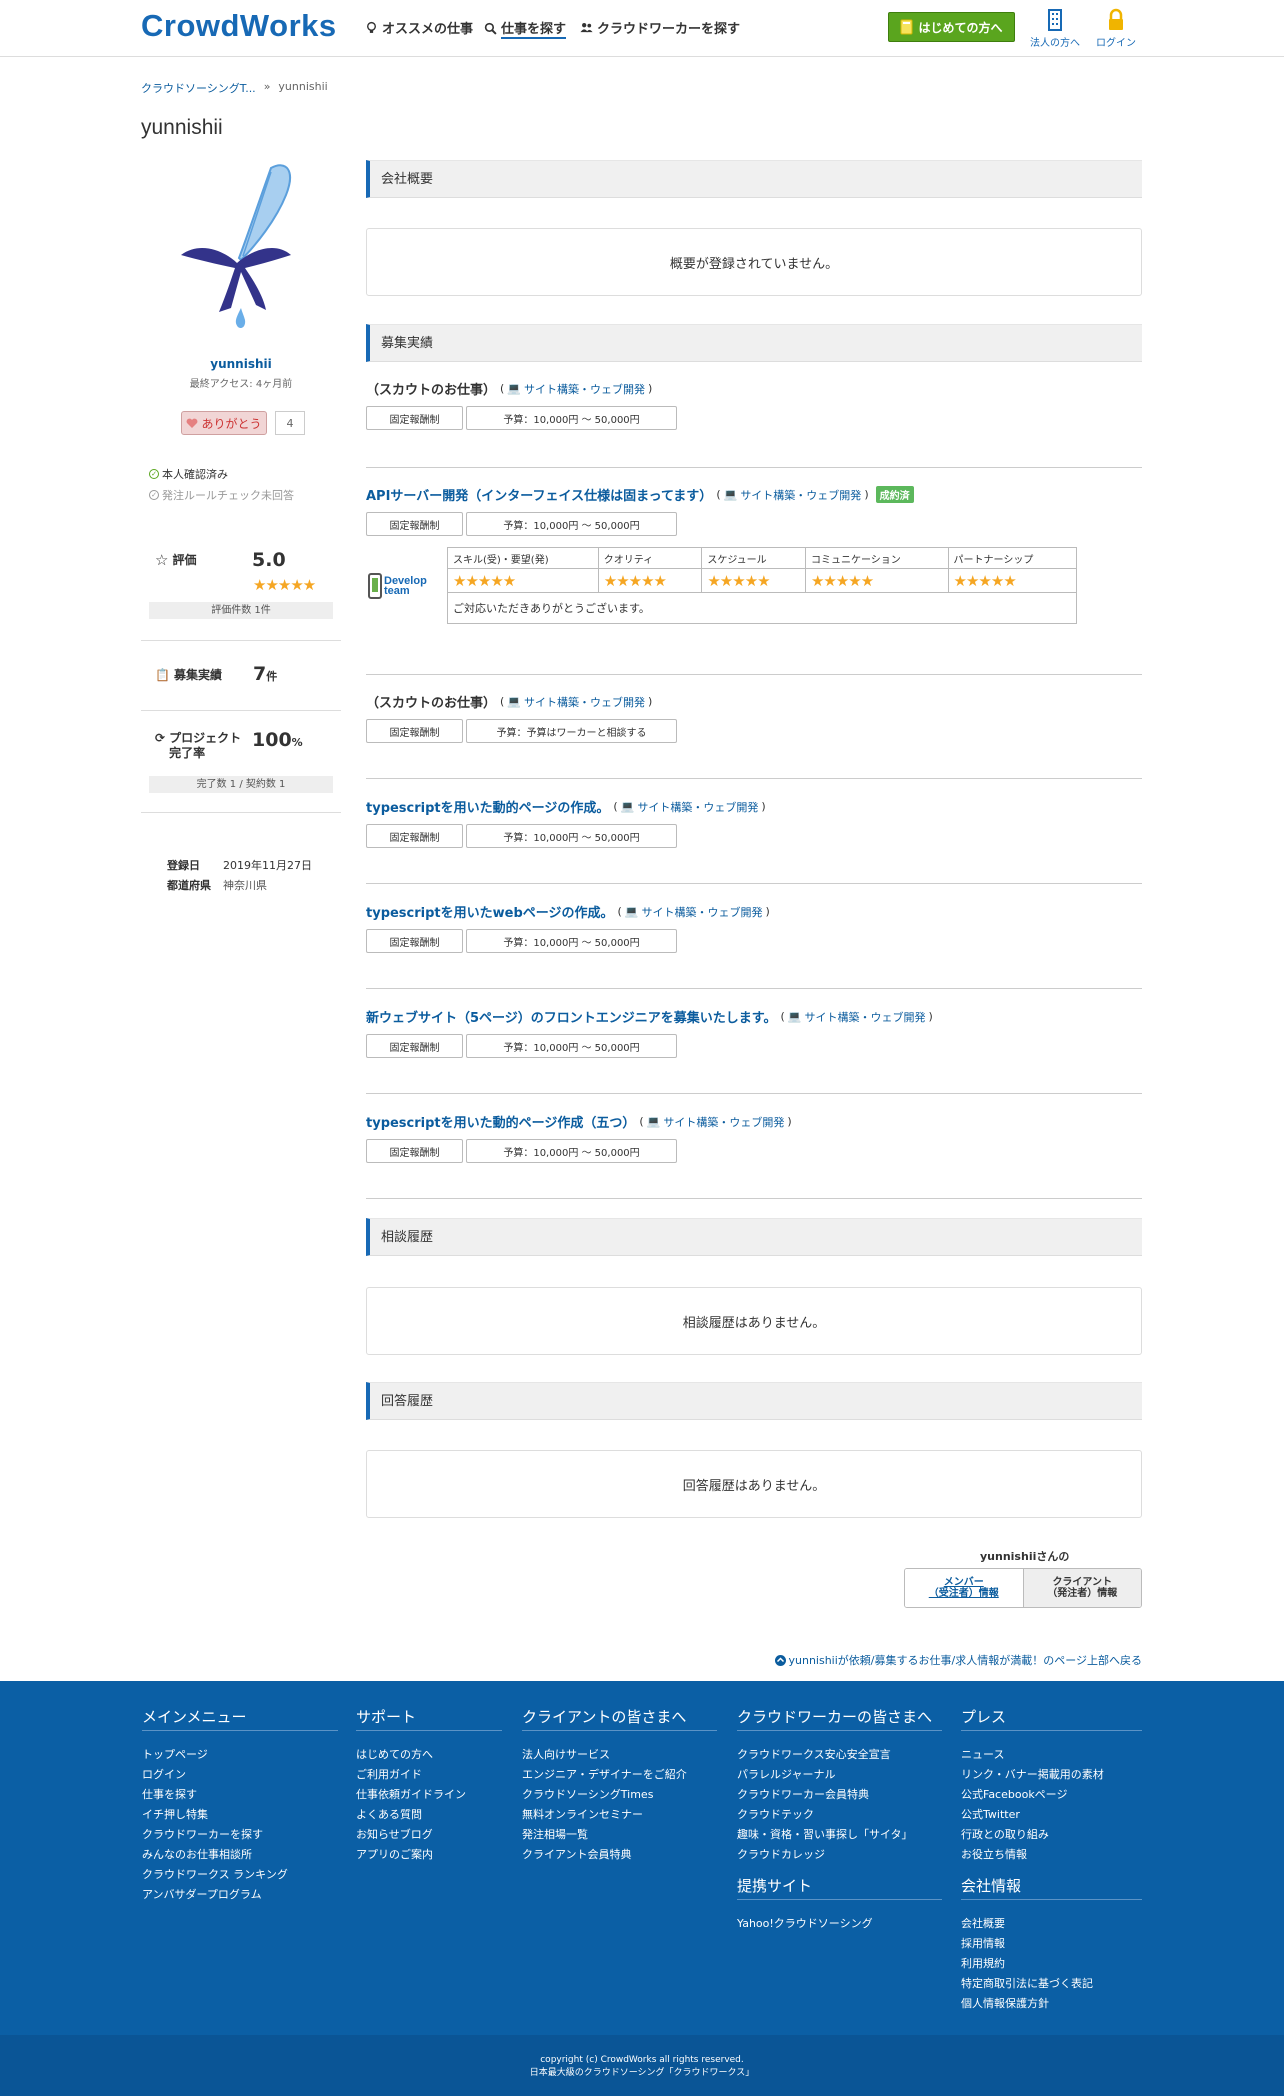  Describe the element at coordinates (1051, 1755) in the screenshot. I see `footer-link: ニュース` at that location.